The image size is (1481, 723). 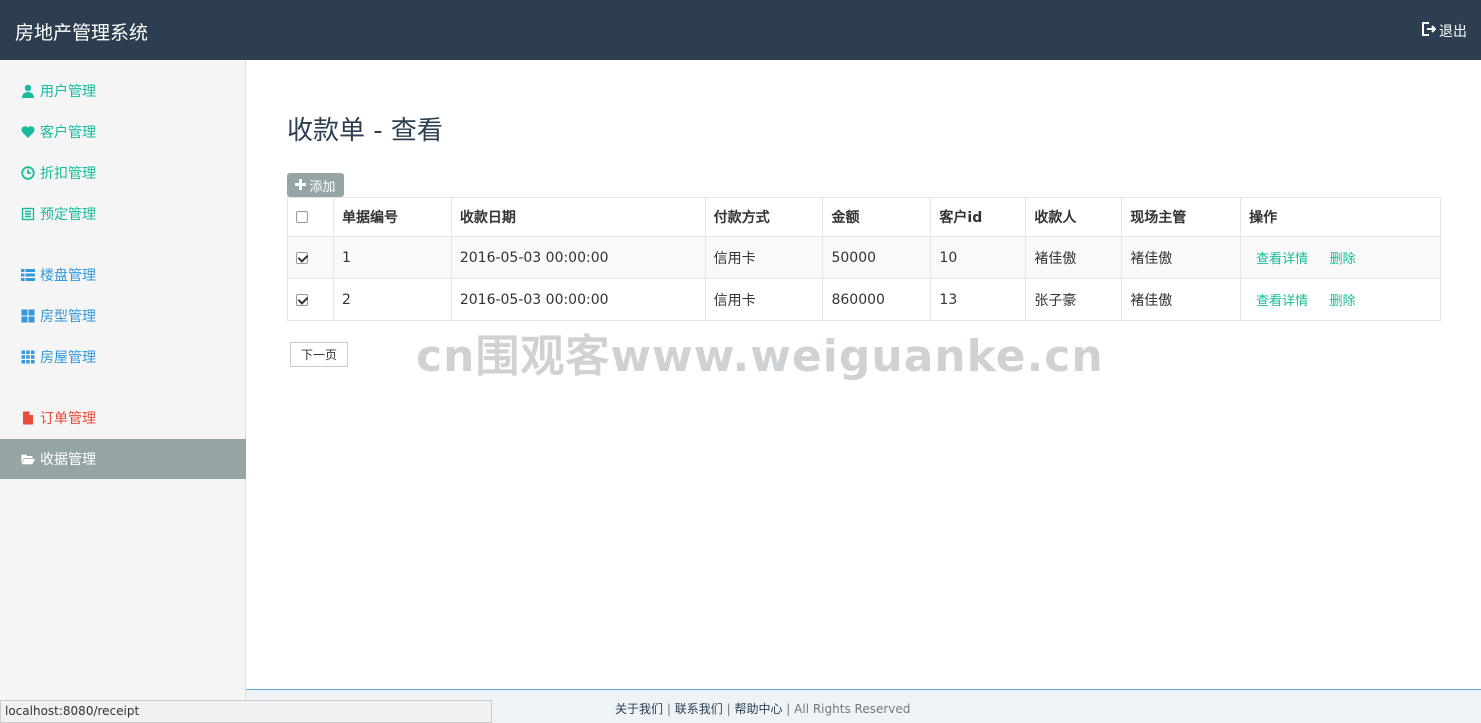 What do you see at coordinates (310, 217) in the screenshot?
I see `select-all-cell` at bounding box center [310, 217].